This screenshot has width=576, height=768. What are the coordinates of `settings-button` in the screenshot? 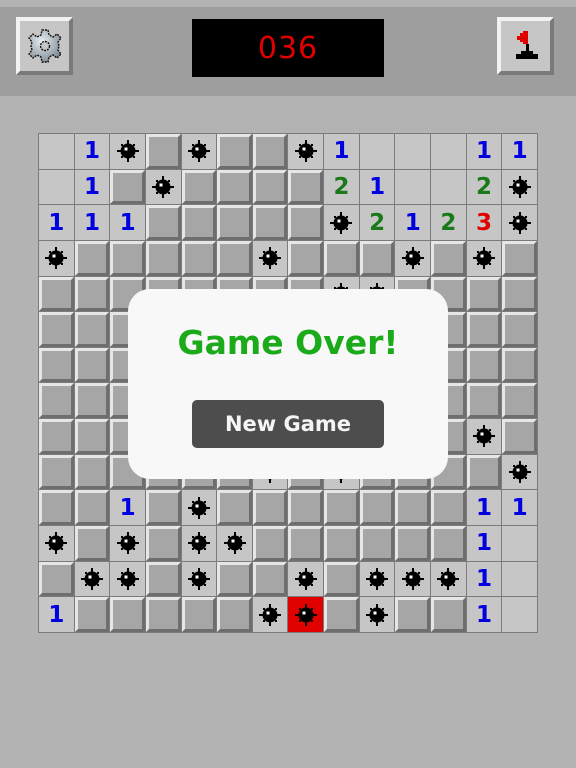 It's located at (44, 46).